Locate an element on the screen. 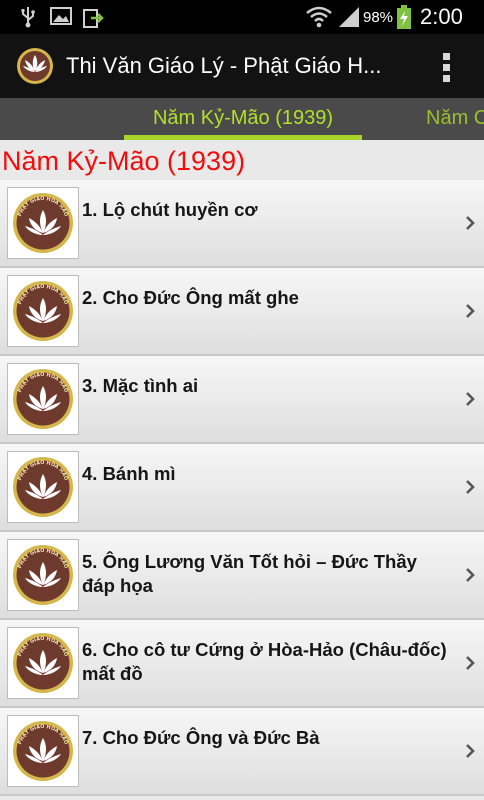 The image size is (484, 800). usb-icon is located at coordinates (28, 17).